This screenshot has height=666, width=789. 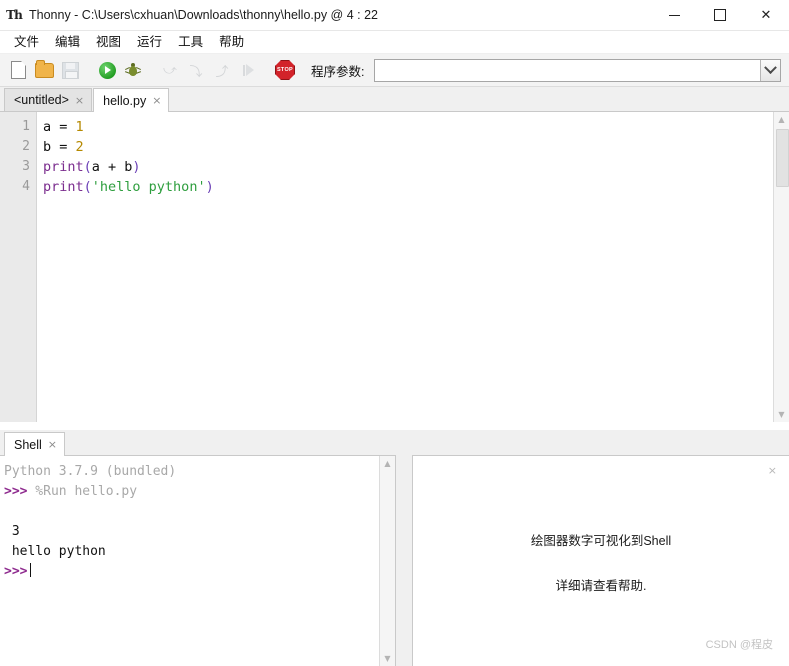 I want to click on shell-line: hello python, so click(x=191, y=552).